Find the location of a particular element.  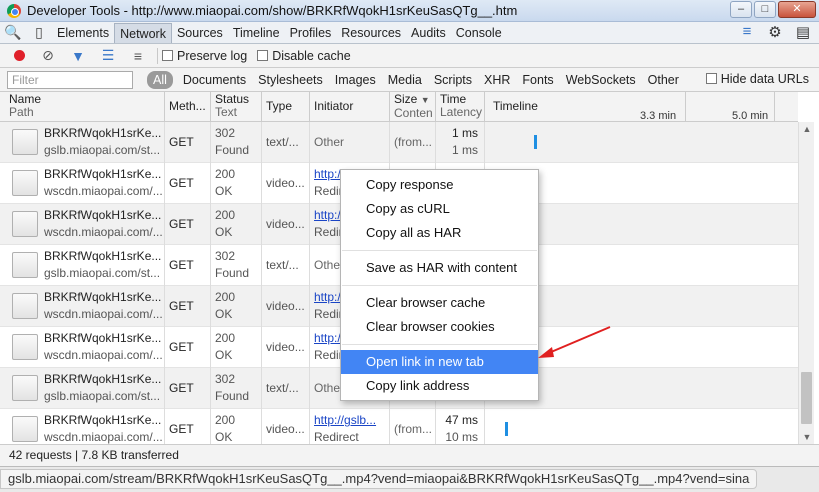

filter-type-websockets: WebSockets is located at coordinates (601, 80).